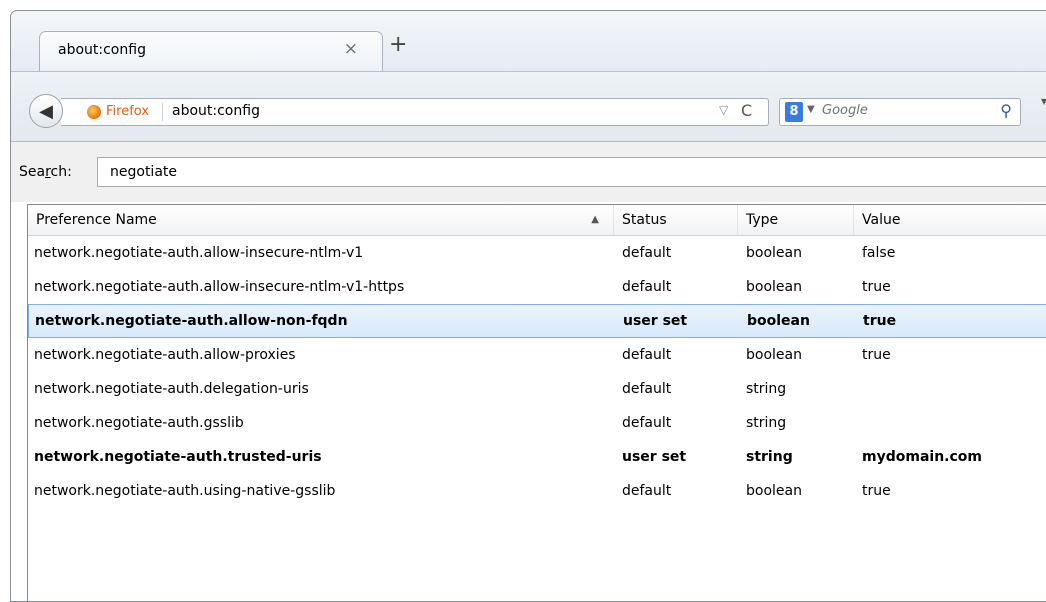  I want to click on config-search-row: Search:, so click(528, 172).